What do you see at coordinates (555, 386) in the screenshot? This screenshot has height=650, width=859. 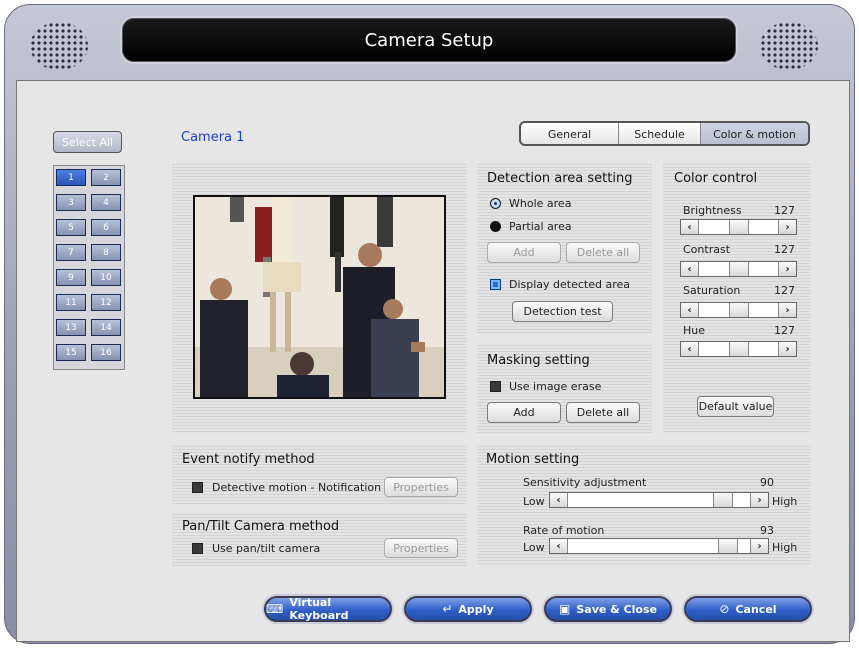 I see `use-image-erase-label: Use image erase` at bounding box center [555, 386].